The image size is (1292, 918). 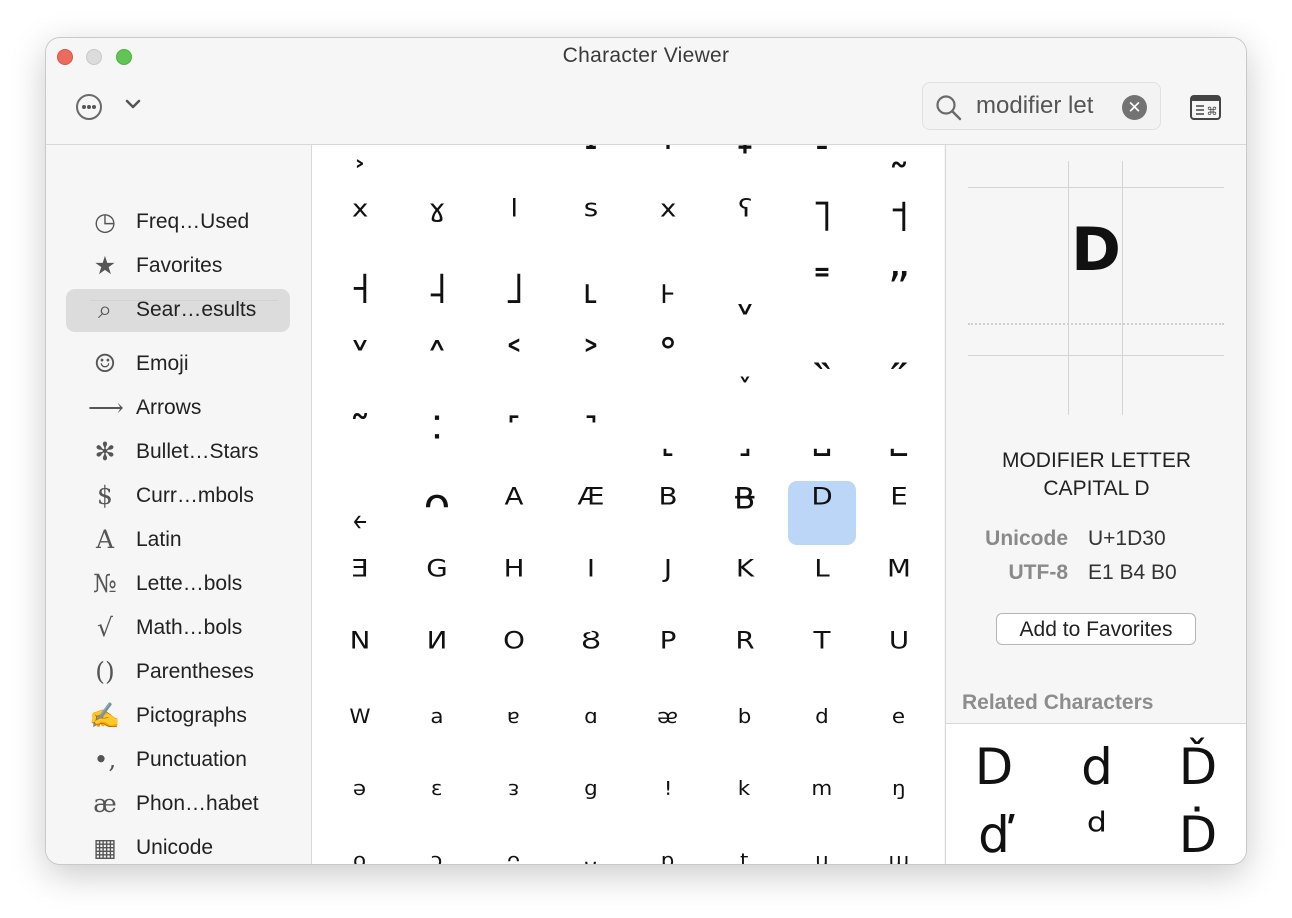 What do you see at coordinates (591, 656) in the screenshot?
I see `character-cell: ᴽ` at bounding box center [591, 656].